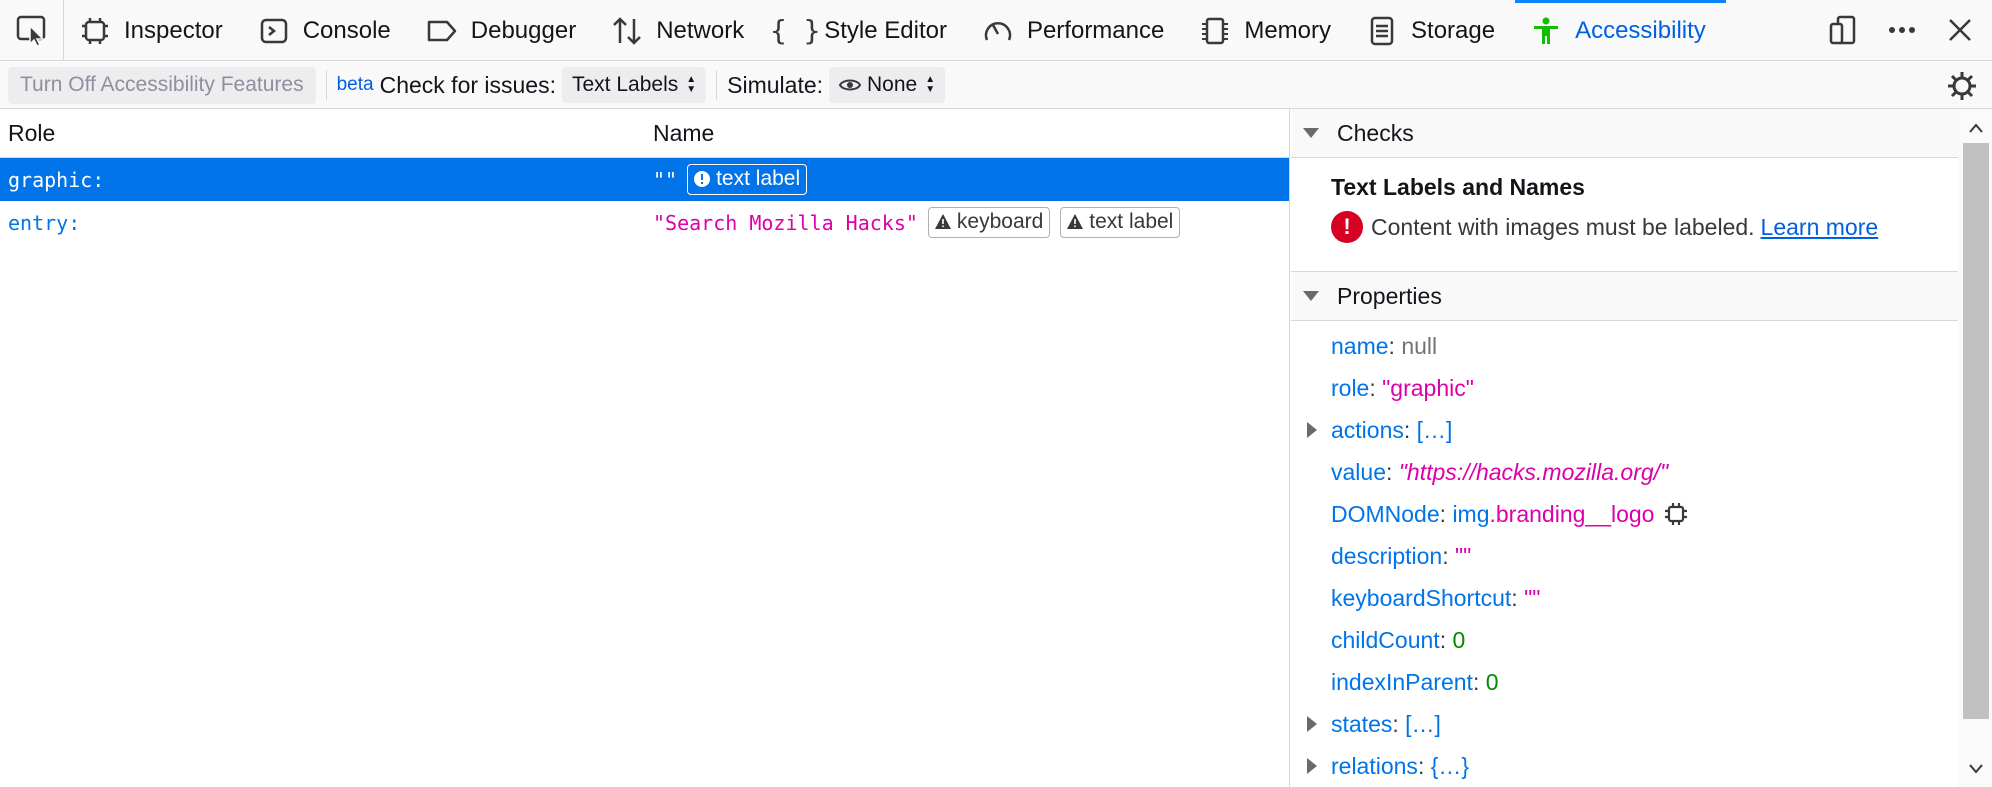  I want to click on prop-role: role: "graphic", so click(1624, 388).